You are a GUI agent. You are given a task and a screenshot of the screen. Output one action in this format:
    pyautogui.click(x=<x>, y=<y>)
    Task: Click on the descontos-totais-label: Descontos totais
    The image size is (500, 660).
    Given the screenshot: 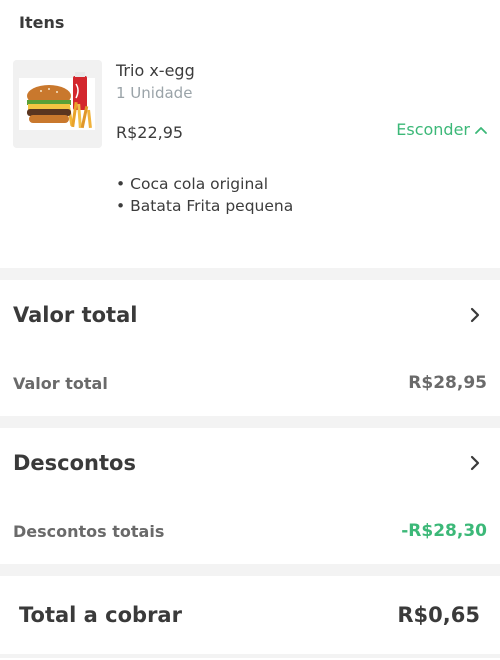 What is the action you would take?
    pyautogui.click(x=89, y=531)
    